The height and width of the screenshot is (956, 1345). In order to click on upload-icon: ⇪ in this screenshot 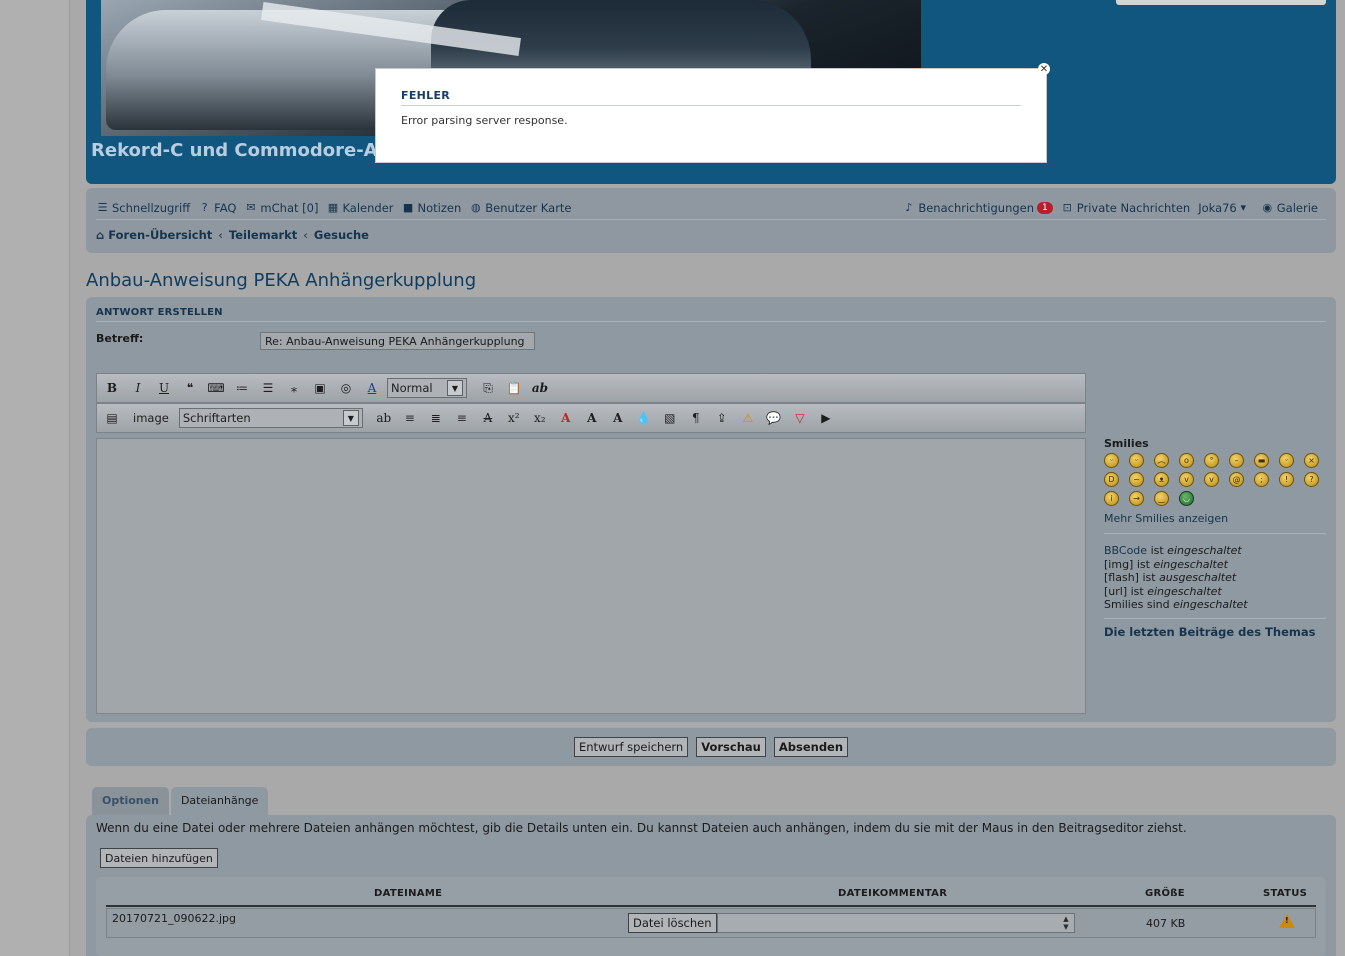, I will do `click(722, 418)`.